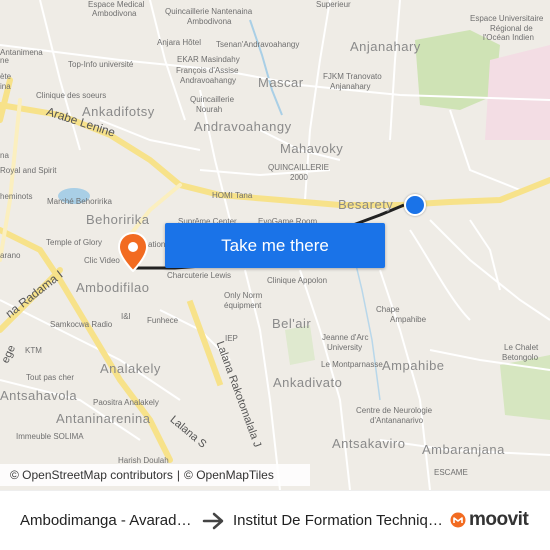  I want to click on poi-label: Samkocwa Radio, so click(81, 324).